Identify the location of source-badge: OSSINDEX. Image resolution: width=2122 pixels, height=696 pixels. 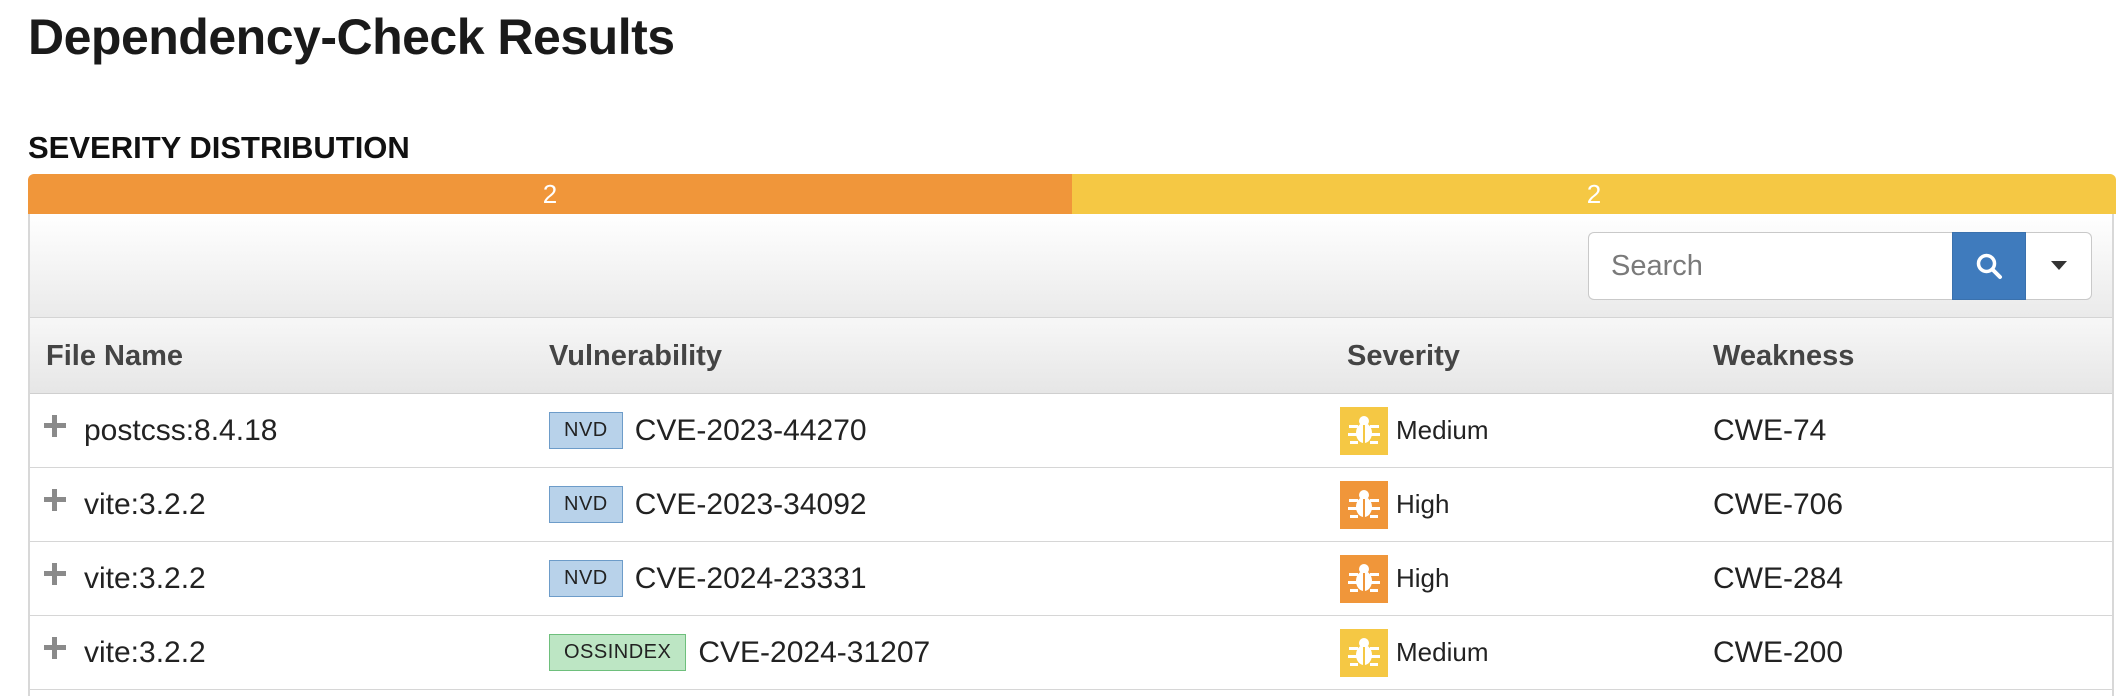
(618, 652).